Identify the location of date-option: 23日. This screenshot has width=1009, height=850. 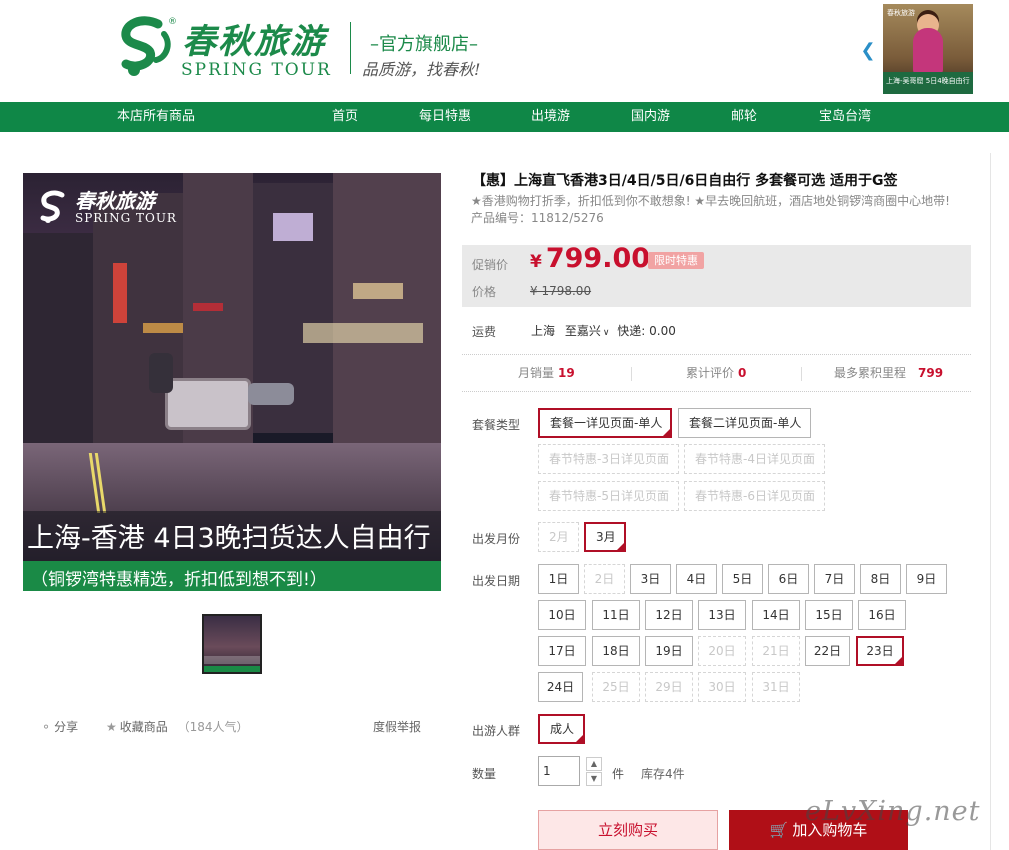
(880, 651).